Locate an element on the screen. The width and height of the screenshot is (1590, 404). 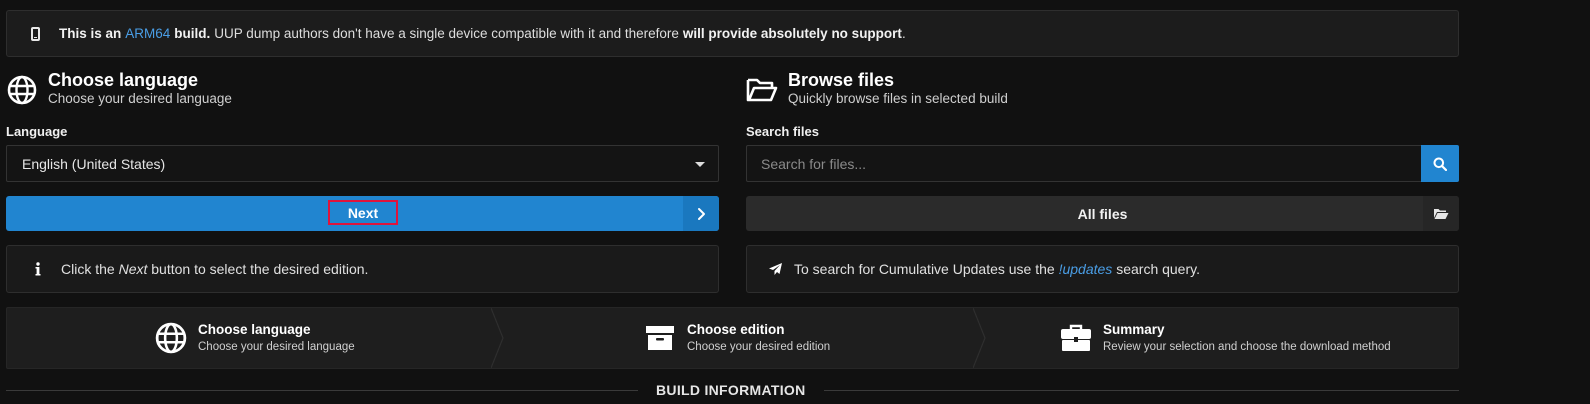
next-button-label-highlight: Next is located at coordinates (363, 212).